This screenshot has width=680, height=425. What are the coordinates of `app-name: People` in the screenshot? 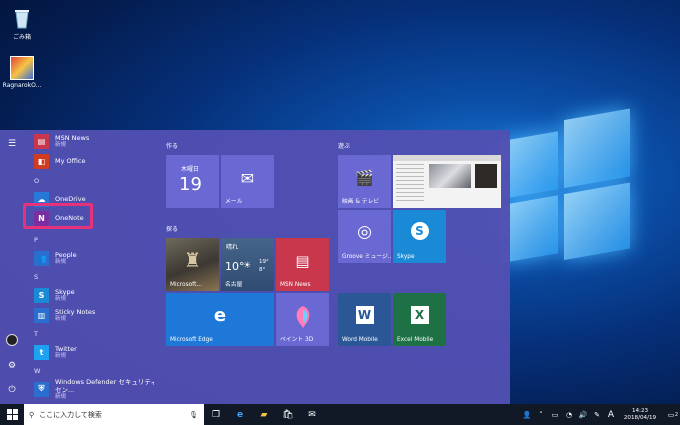 It's located at (66, 254).